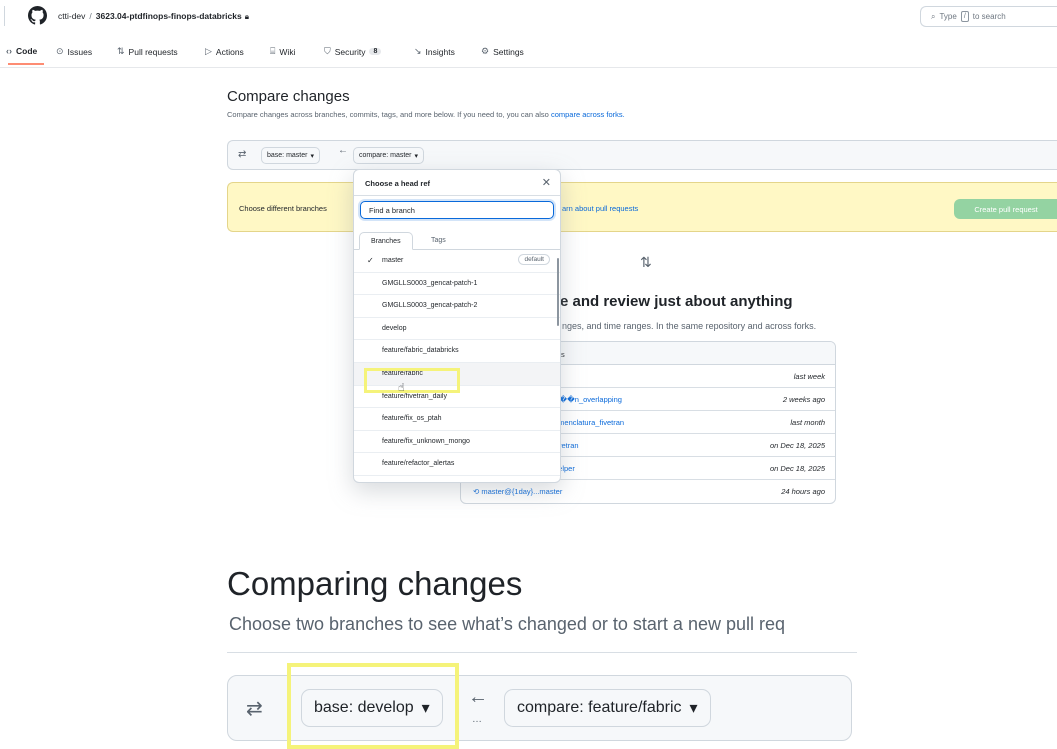  Describe the element at coordinates (393, 260) in the screenshot. I see `branch-name: master` at that location.